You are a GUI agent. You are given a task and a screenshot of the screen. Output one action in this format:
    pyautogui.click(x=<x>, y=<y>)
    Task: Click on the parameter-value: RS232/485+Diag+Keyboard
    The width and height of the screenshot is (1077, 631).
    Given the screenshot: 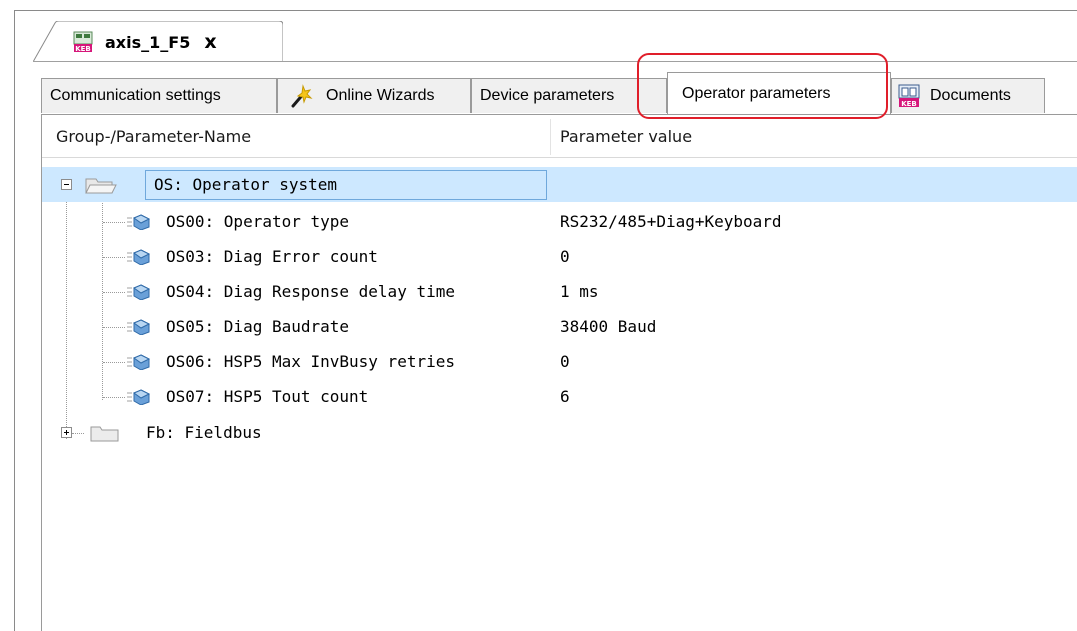 What is the action you would take?
    pyautogui.click(x=671, y=221)
    